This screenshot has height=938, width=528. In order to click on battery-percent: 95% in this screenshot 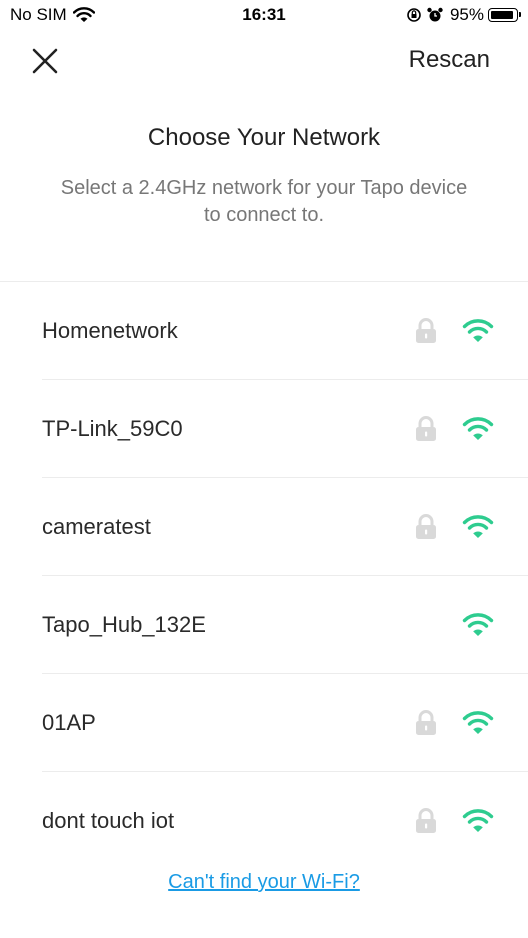, I will do `click(466, 14)`.